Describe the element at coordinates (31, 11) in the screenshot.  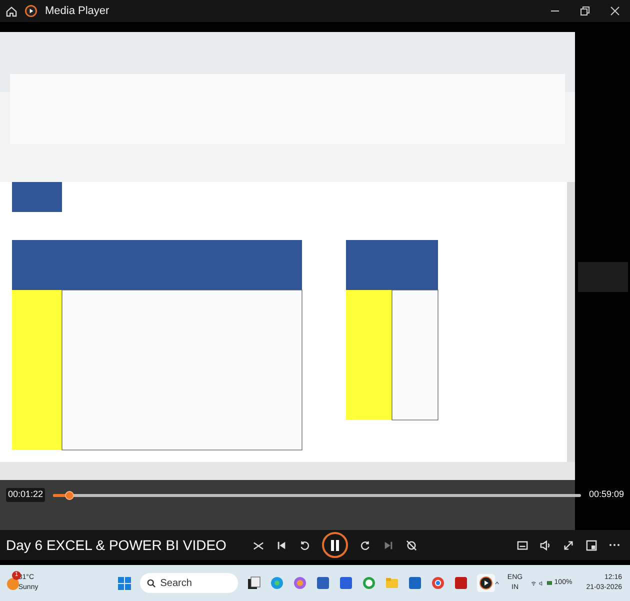
I see `app-logo-icon` at that location.